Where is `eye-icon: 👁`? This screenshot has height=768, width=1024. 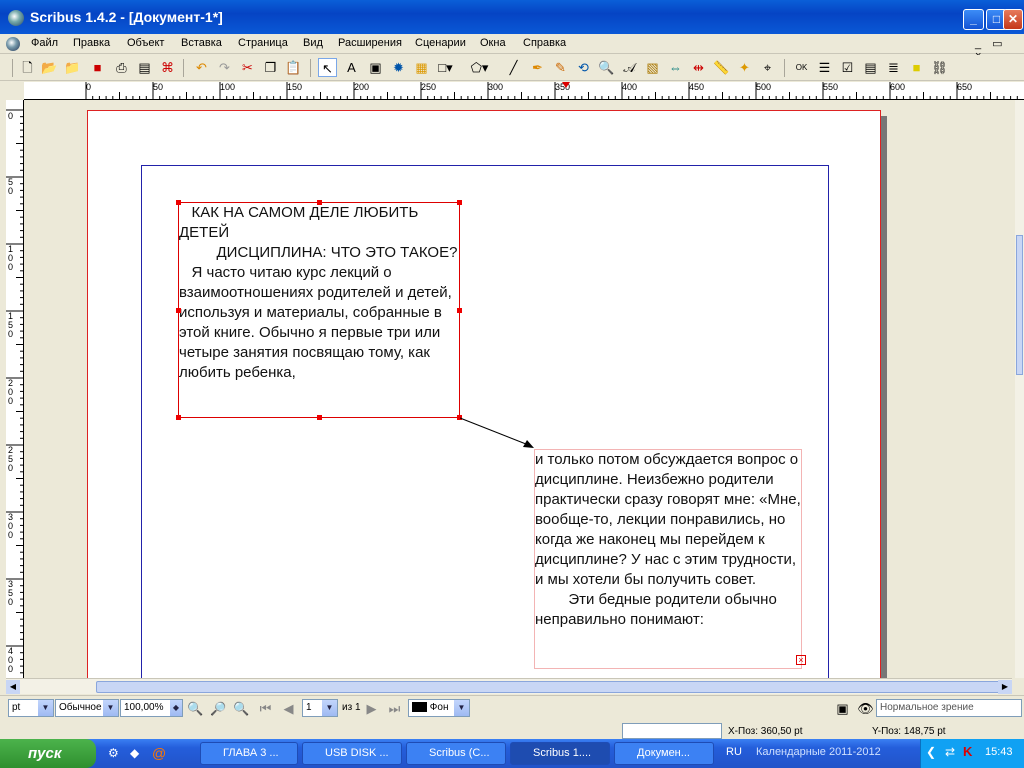 eye-icon: 👁 is located at coordinates (865, 708).